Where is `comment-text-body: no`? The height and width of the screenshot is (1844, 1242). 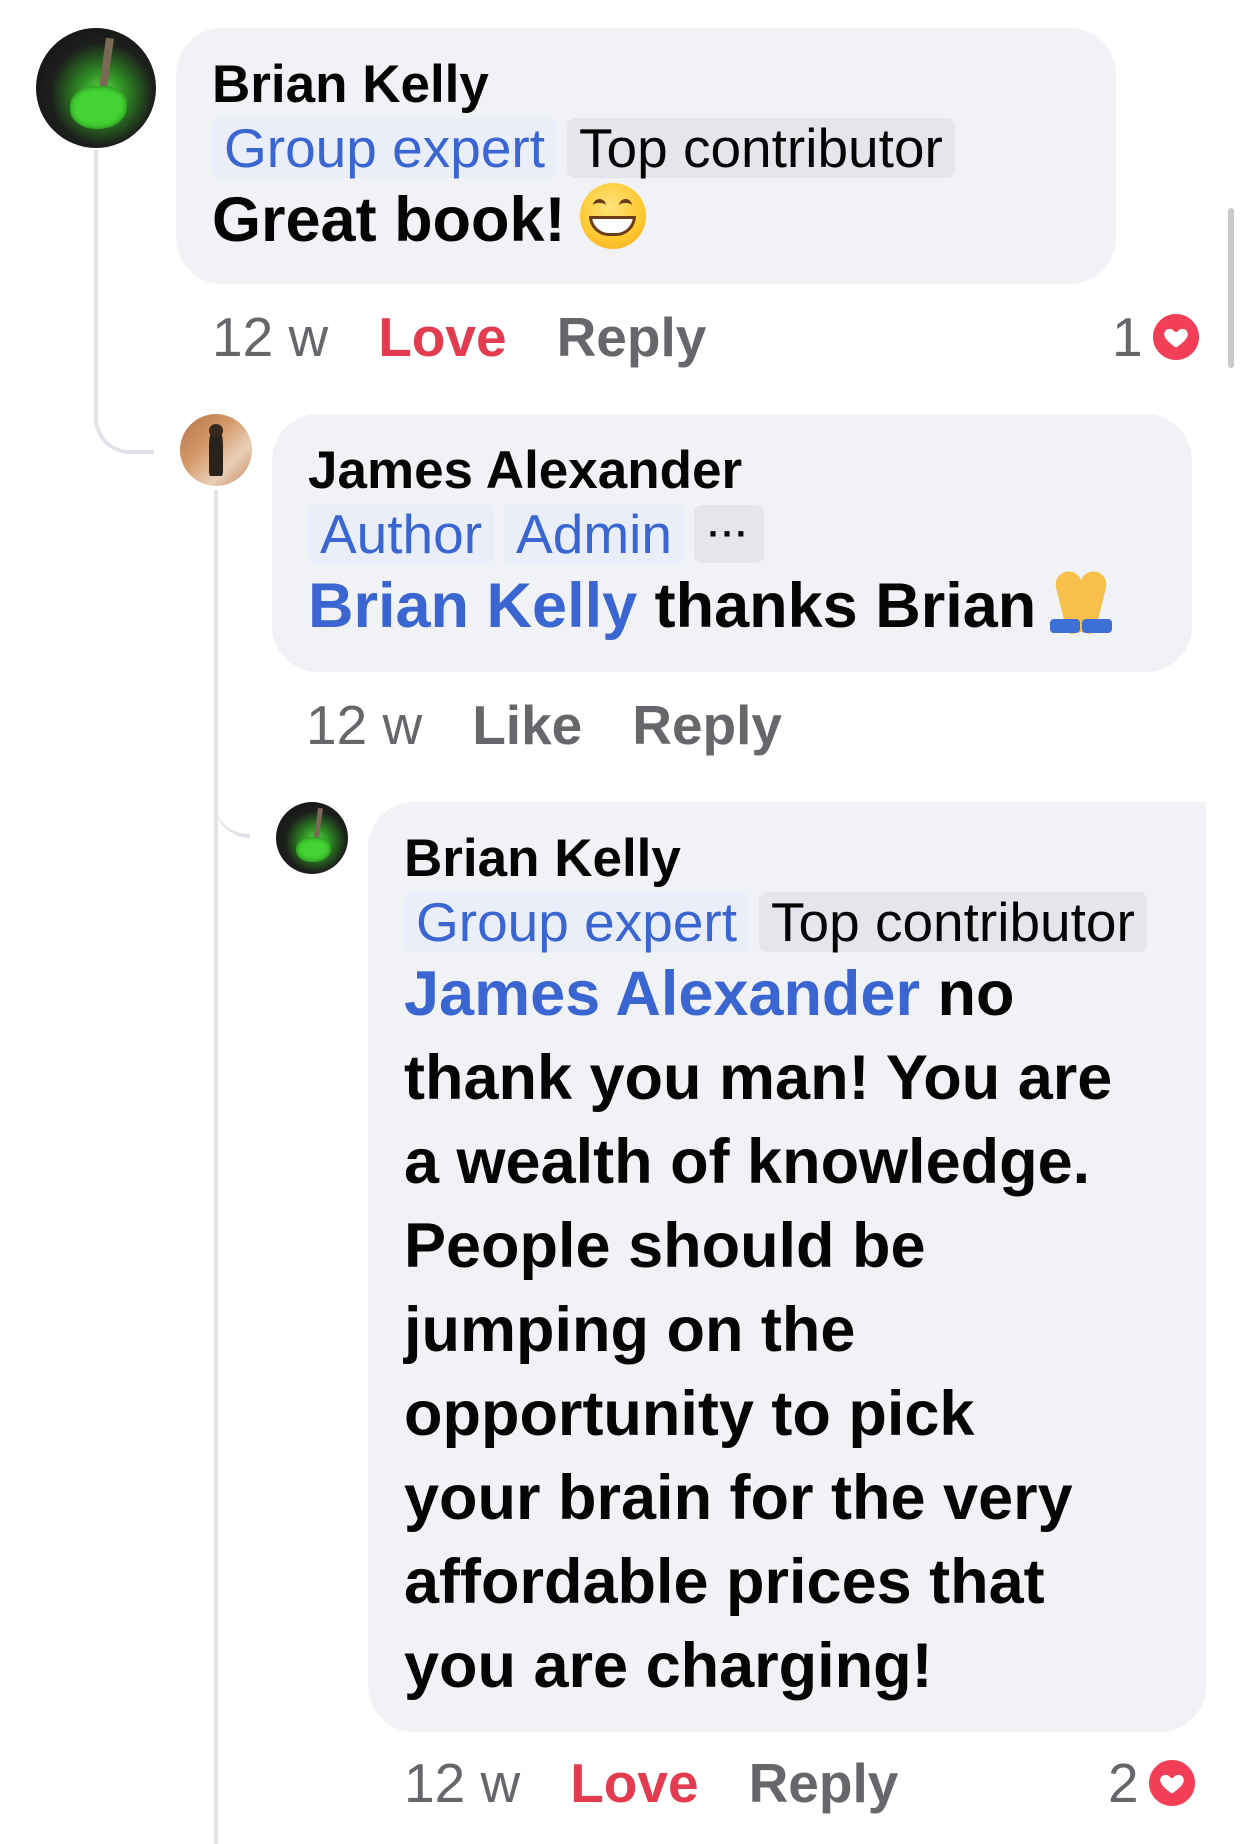
comment-text-body: no is located at coordinates (976, 994).